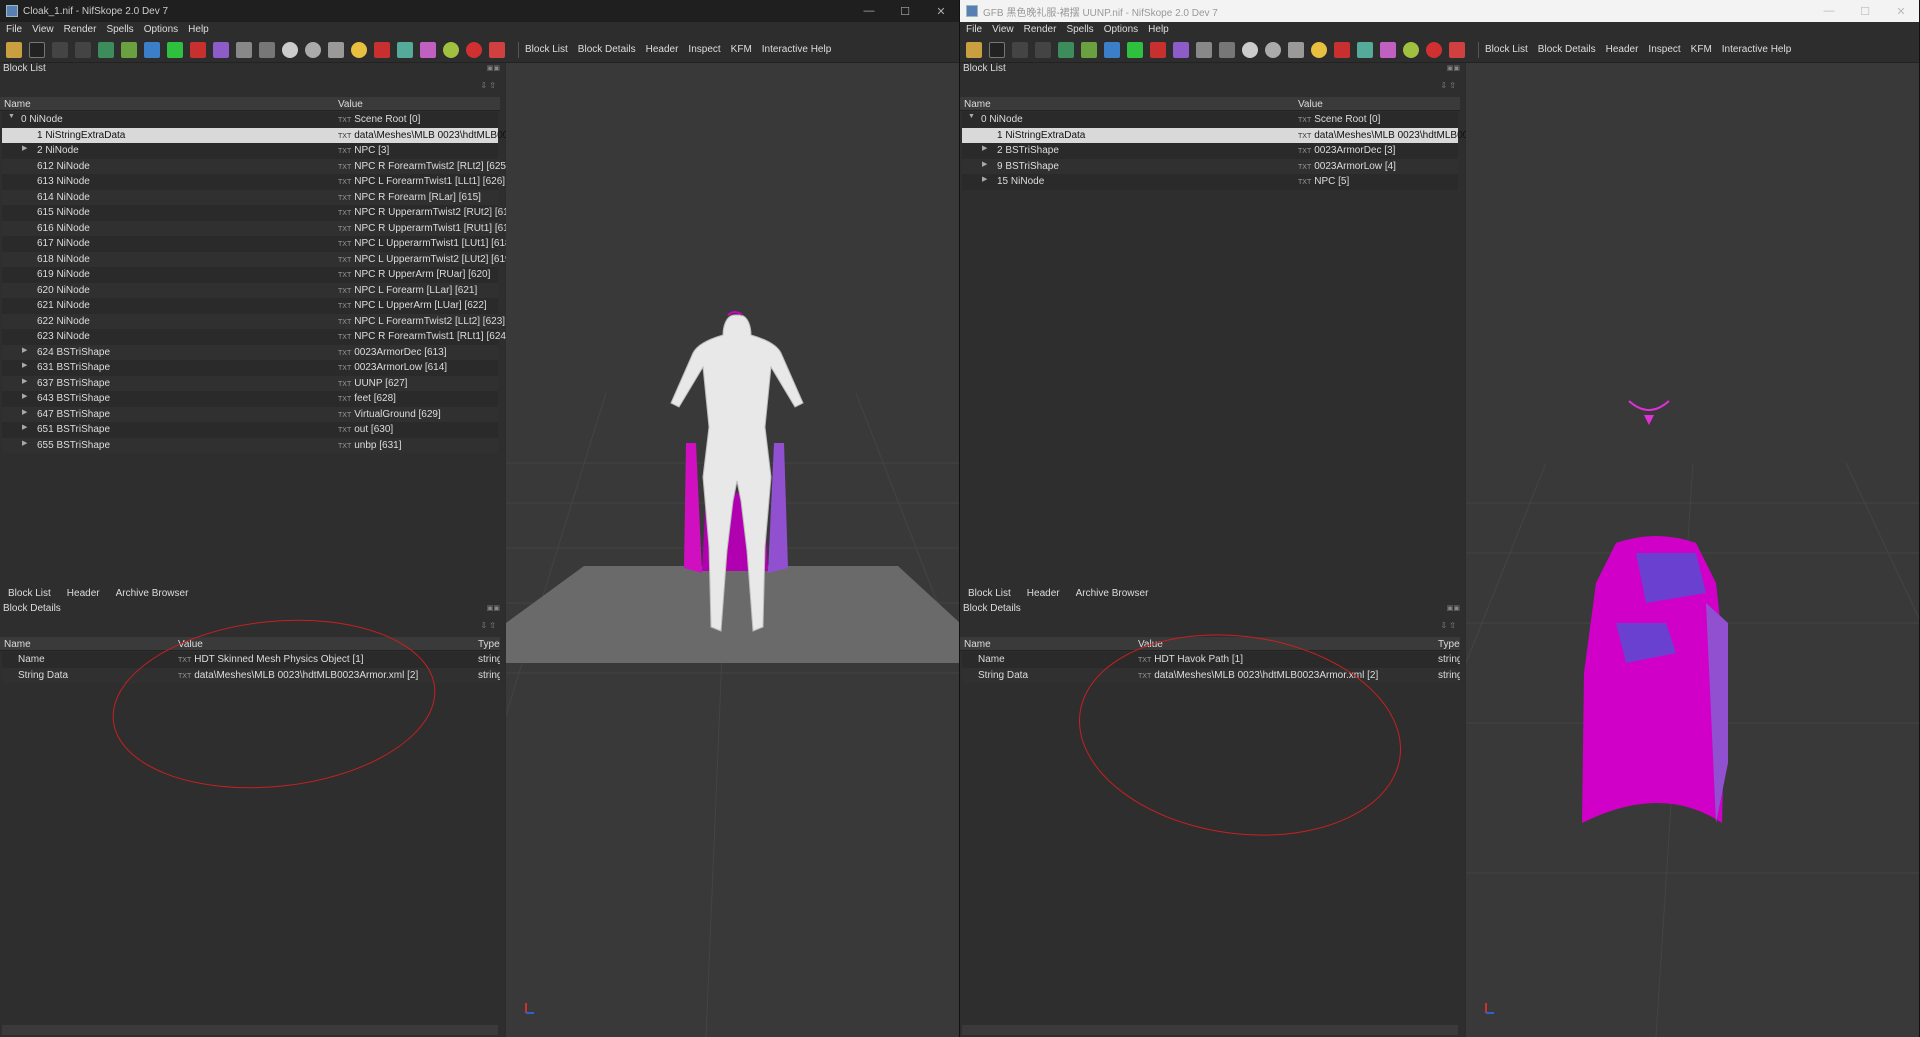 The image size is (1920, 1037). What do you see at coordinates (1210, 166) in the screenshot?
I see `table-row: ▶ 9 BSTriShape TXT 0023ArmorLow [4]` at bounding box center [1210, 166].